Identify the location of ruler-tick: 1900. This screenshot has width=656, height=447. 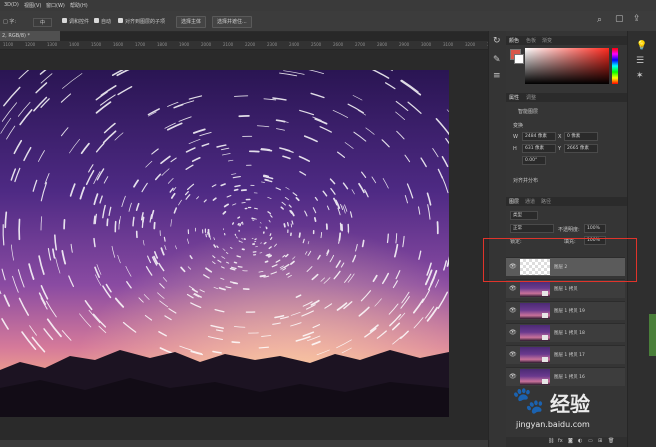
(184, 44).